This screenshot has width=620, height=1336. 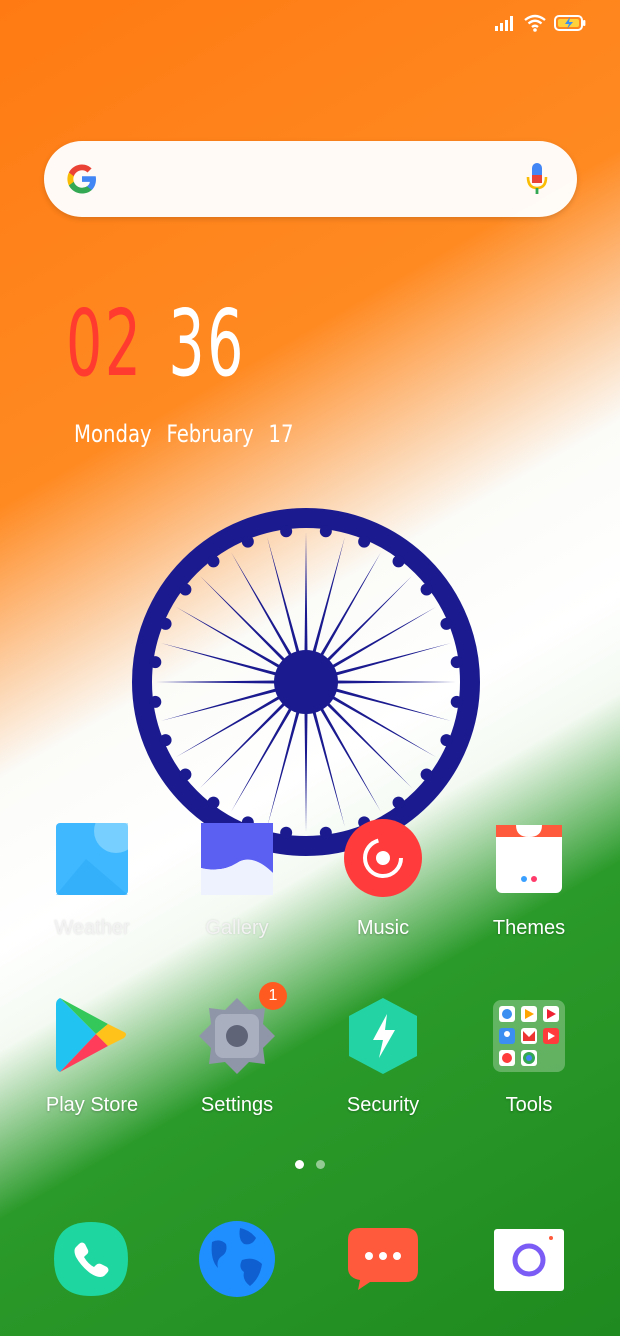 What do you see at coordinates (383, 1036) in the screenshot?
I see `security-icon` at bounding box center [383, 1036].